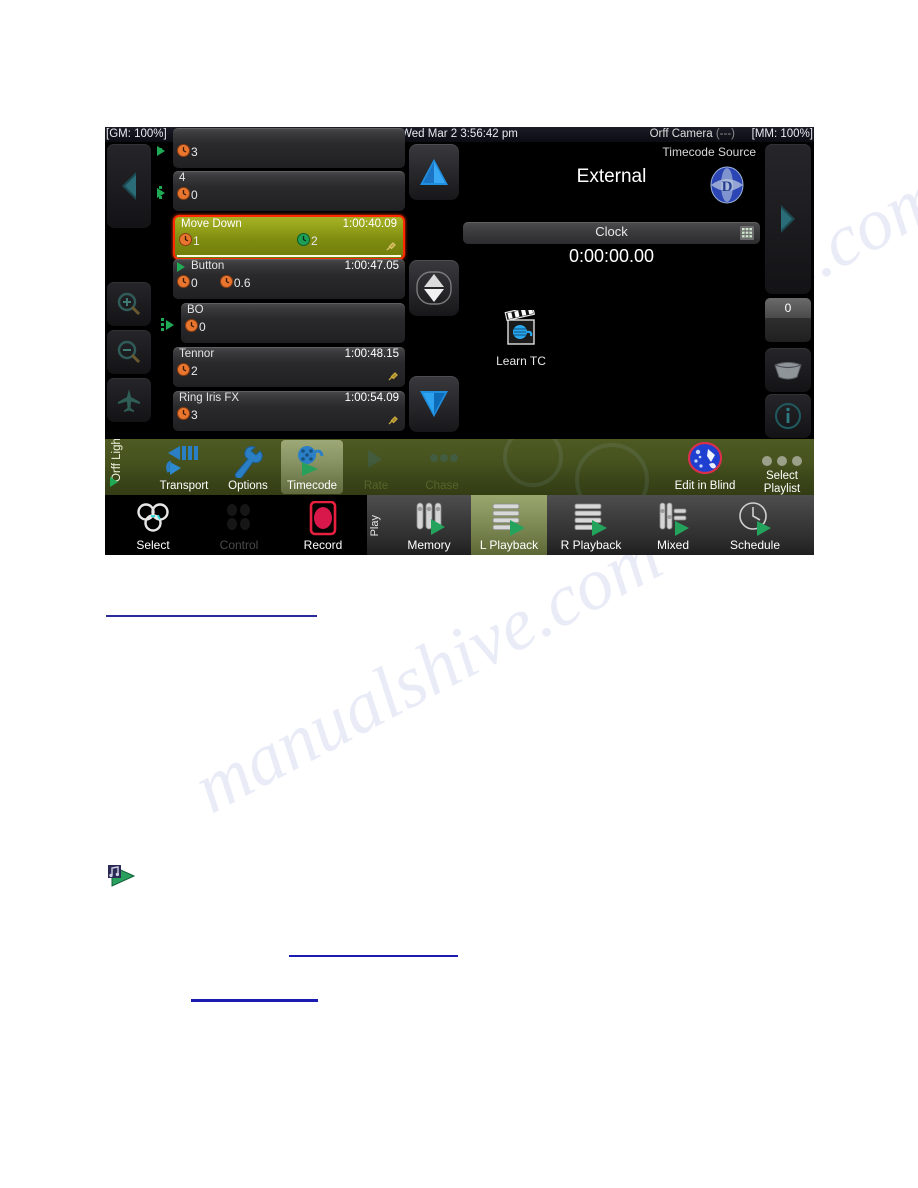 The image size is (918, 1188). What do you see at coordinates (709, 152) in the screenshot?
I see `timecode-source-label: Timecode Source` at bounding box center [709, 152].